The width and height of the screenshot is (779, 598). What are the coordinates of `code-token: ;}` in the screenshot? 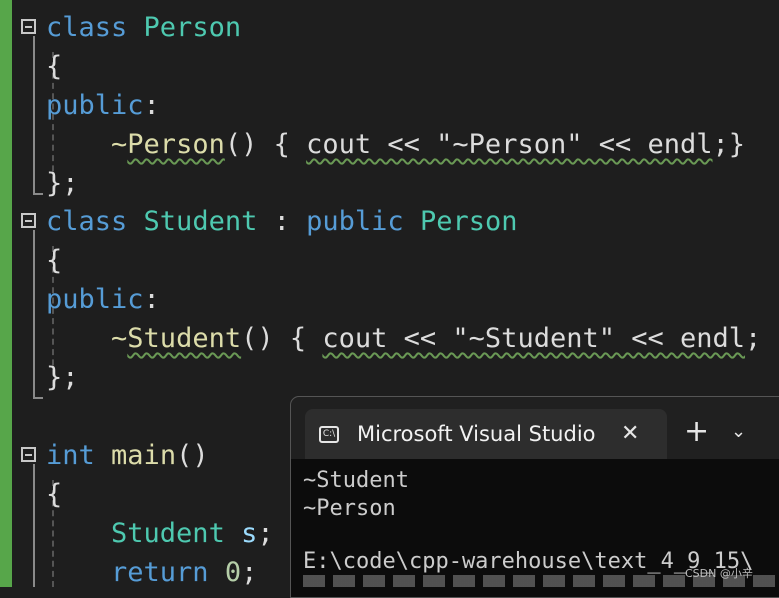 It's located at (729, 144).